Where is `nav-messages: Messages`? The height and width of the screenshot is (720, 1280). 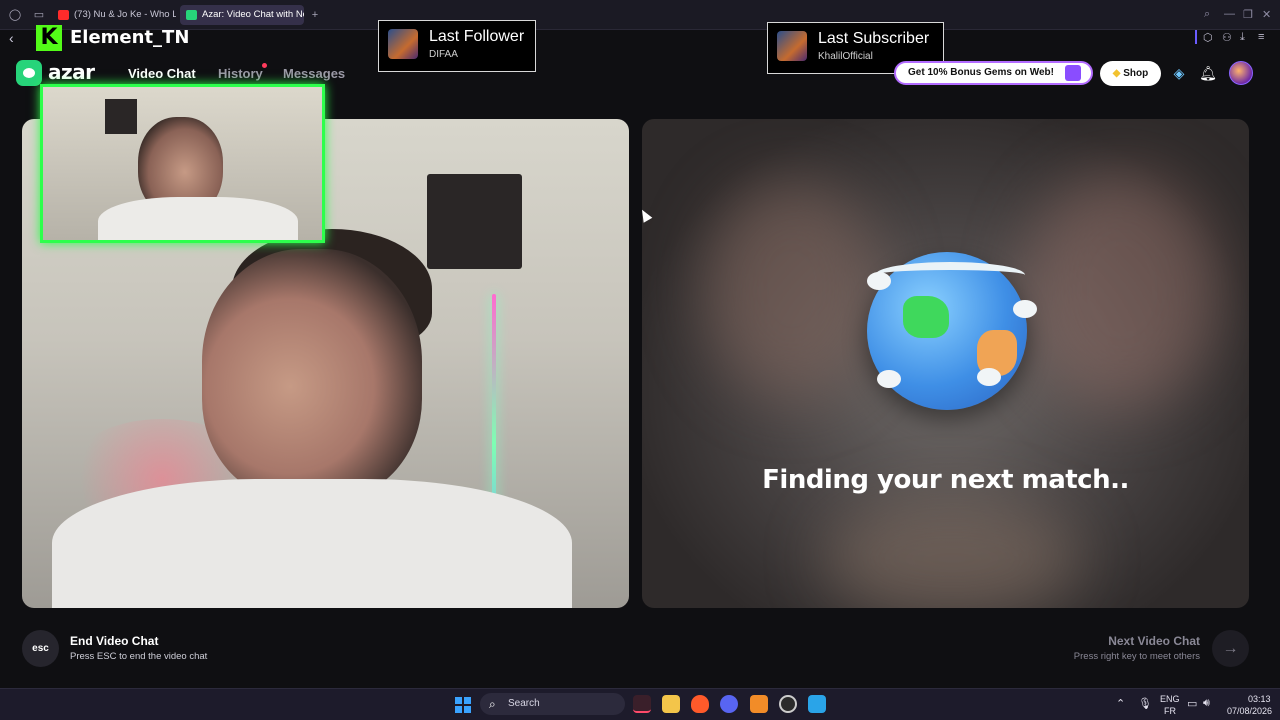
nav-messages: Messages is located at coordinates (314, 73).